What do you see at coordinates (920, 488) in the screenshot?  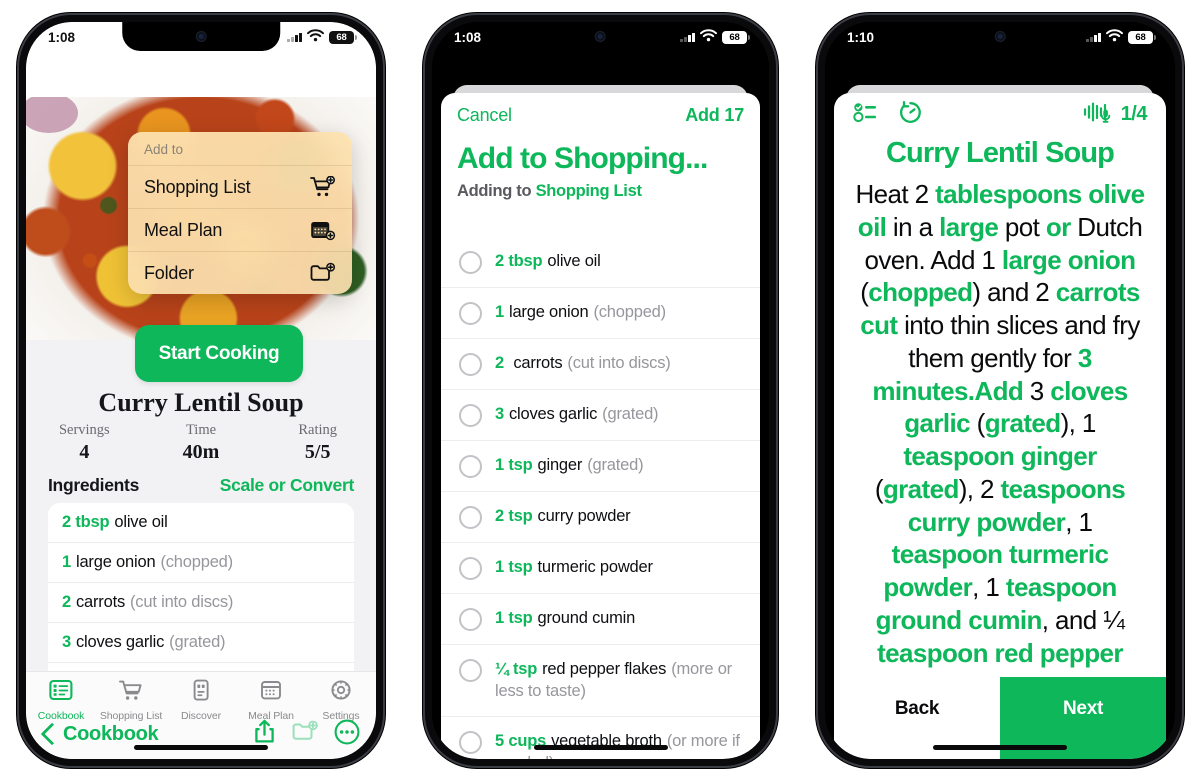 I see `step-highlight: grated` at bounding box center [920, 488].